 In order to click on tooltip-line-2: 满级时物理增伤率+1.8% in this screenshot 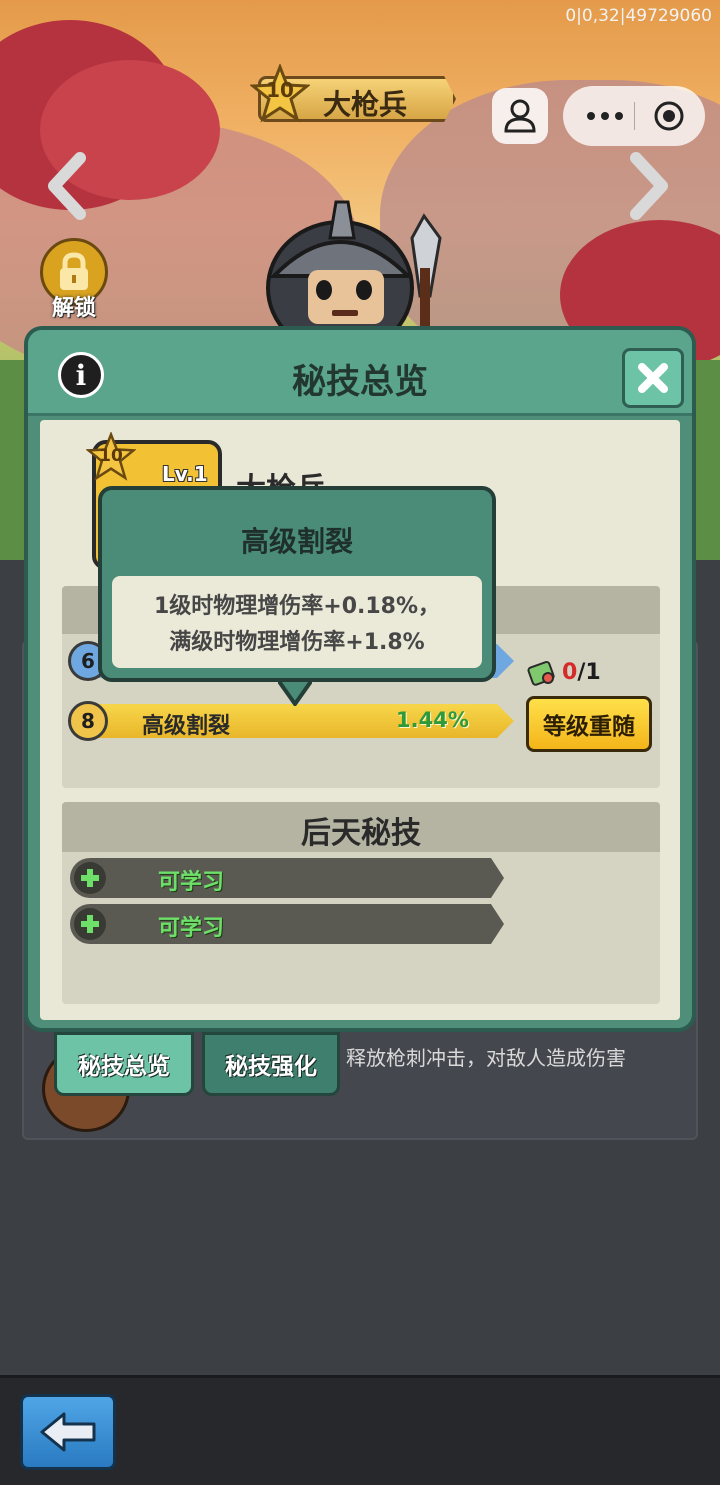, I will do `click(297, 642)`.